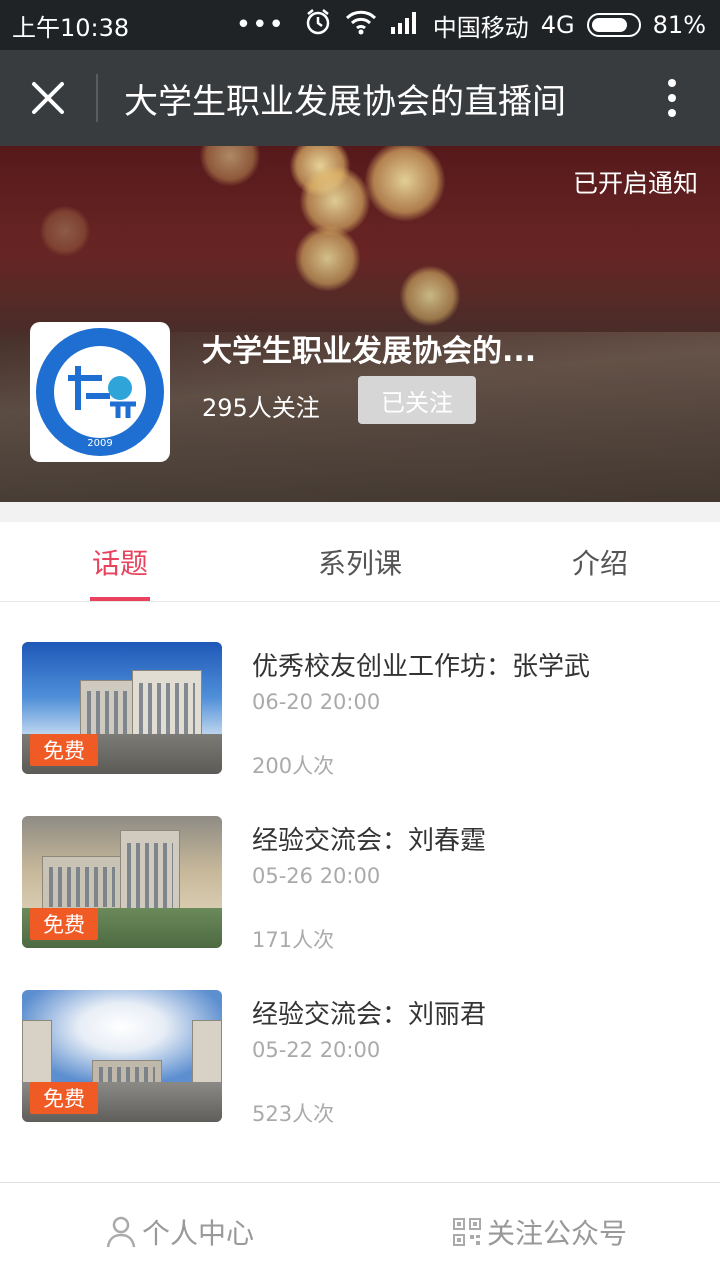  I want to click on association-logo: 2009, so click(100, 392).